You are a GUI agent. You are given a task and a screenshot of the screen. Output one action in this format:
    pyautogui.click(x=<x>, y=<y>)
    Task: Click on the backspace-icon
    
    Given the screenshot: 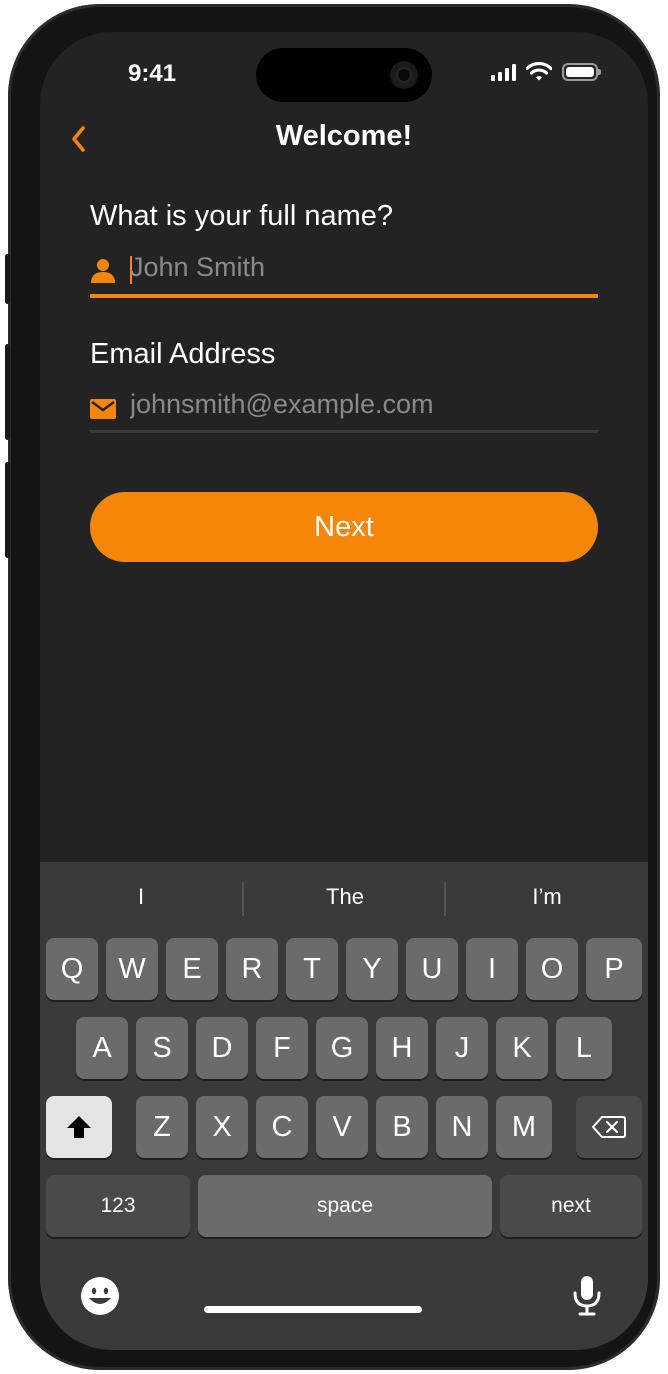 What is the action you would take?
    pyautogui.click(x=609, y=1127)
    